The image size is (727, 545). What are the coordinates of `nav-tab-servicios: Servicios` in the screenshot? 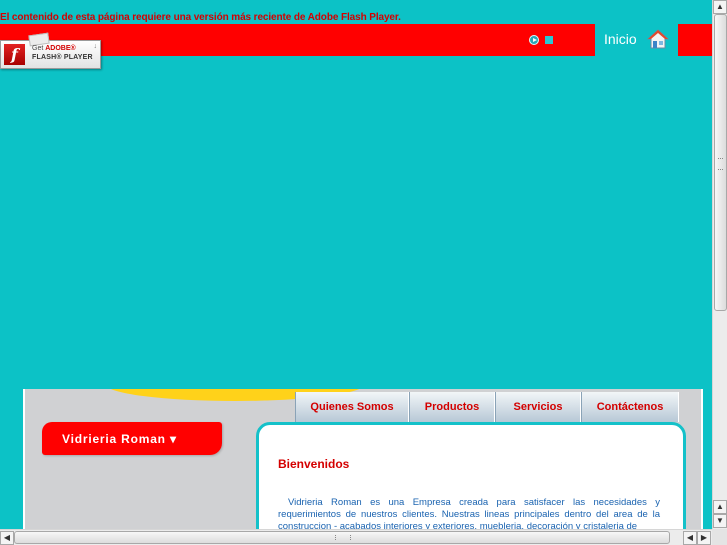 It's located at (538, 407).